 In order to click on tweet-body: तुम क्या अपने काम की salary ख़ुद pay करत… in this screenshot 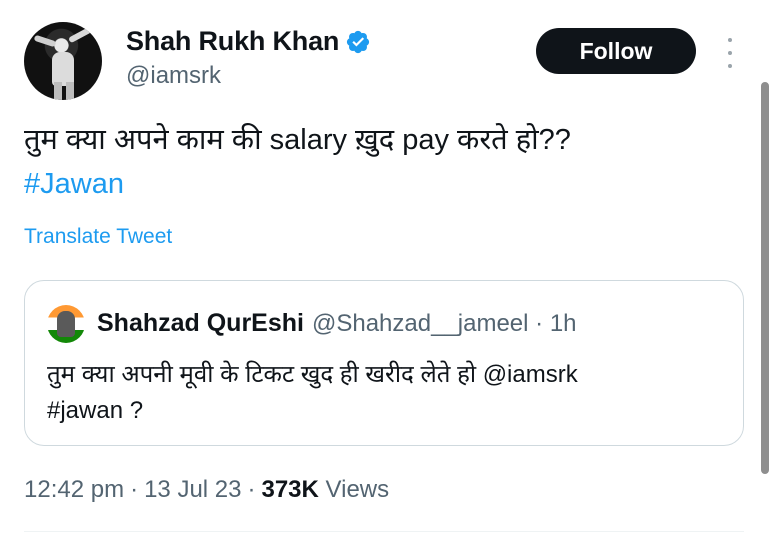, I will do `click(297, 140)`.